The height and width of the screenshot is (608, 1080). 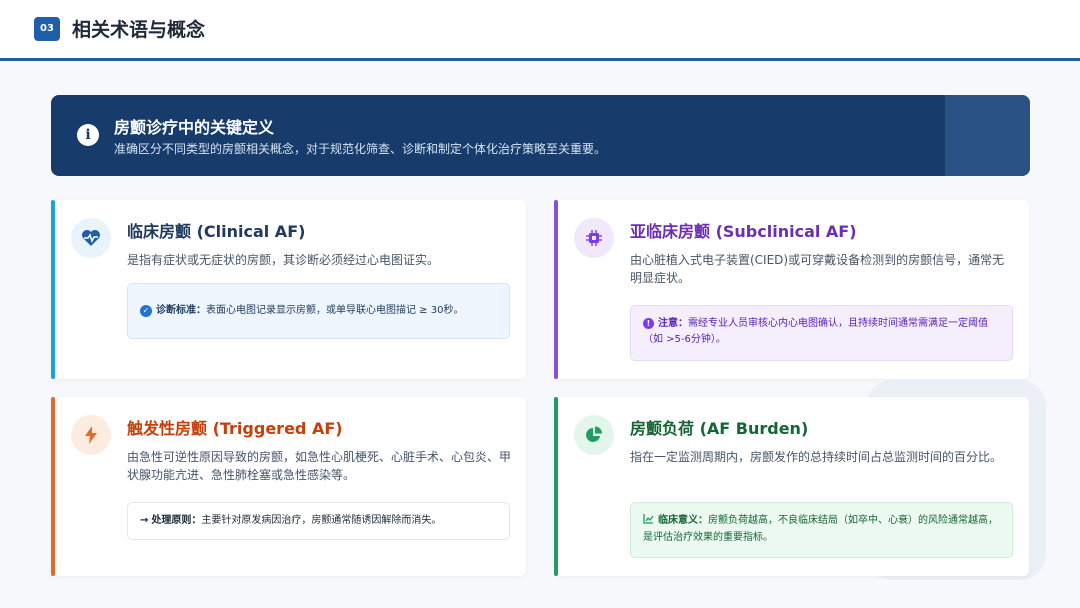 What do you see at coordinates (816, 457) in the screenshot?
I see `card-description: 指在一定监测周期内，房颤发作的总持续时间占总监测时间的百分比。` at bounding box center [816, 457].